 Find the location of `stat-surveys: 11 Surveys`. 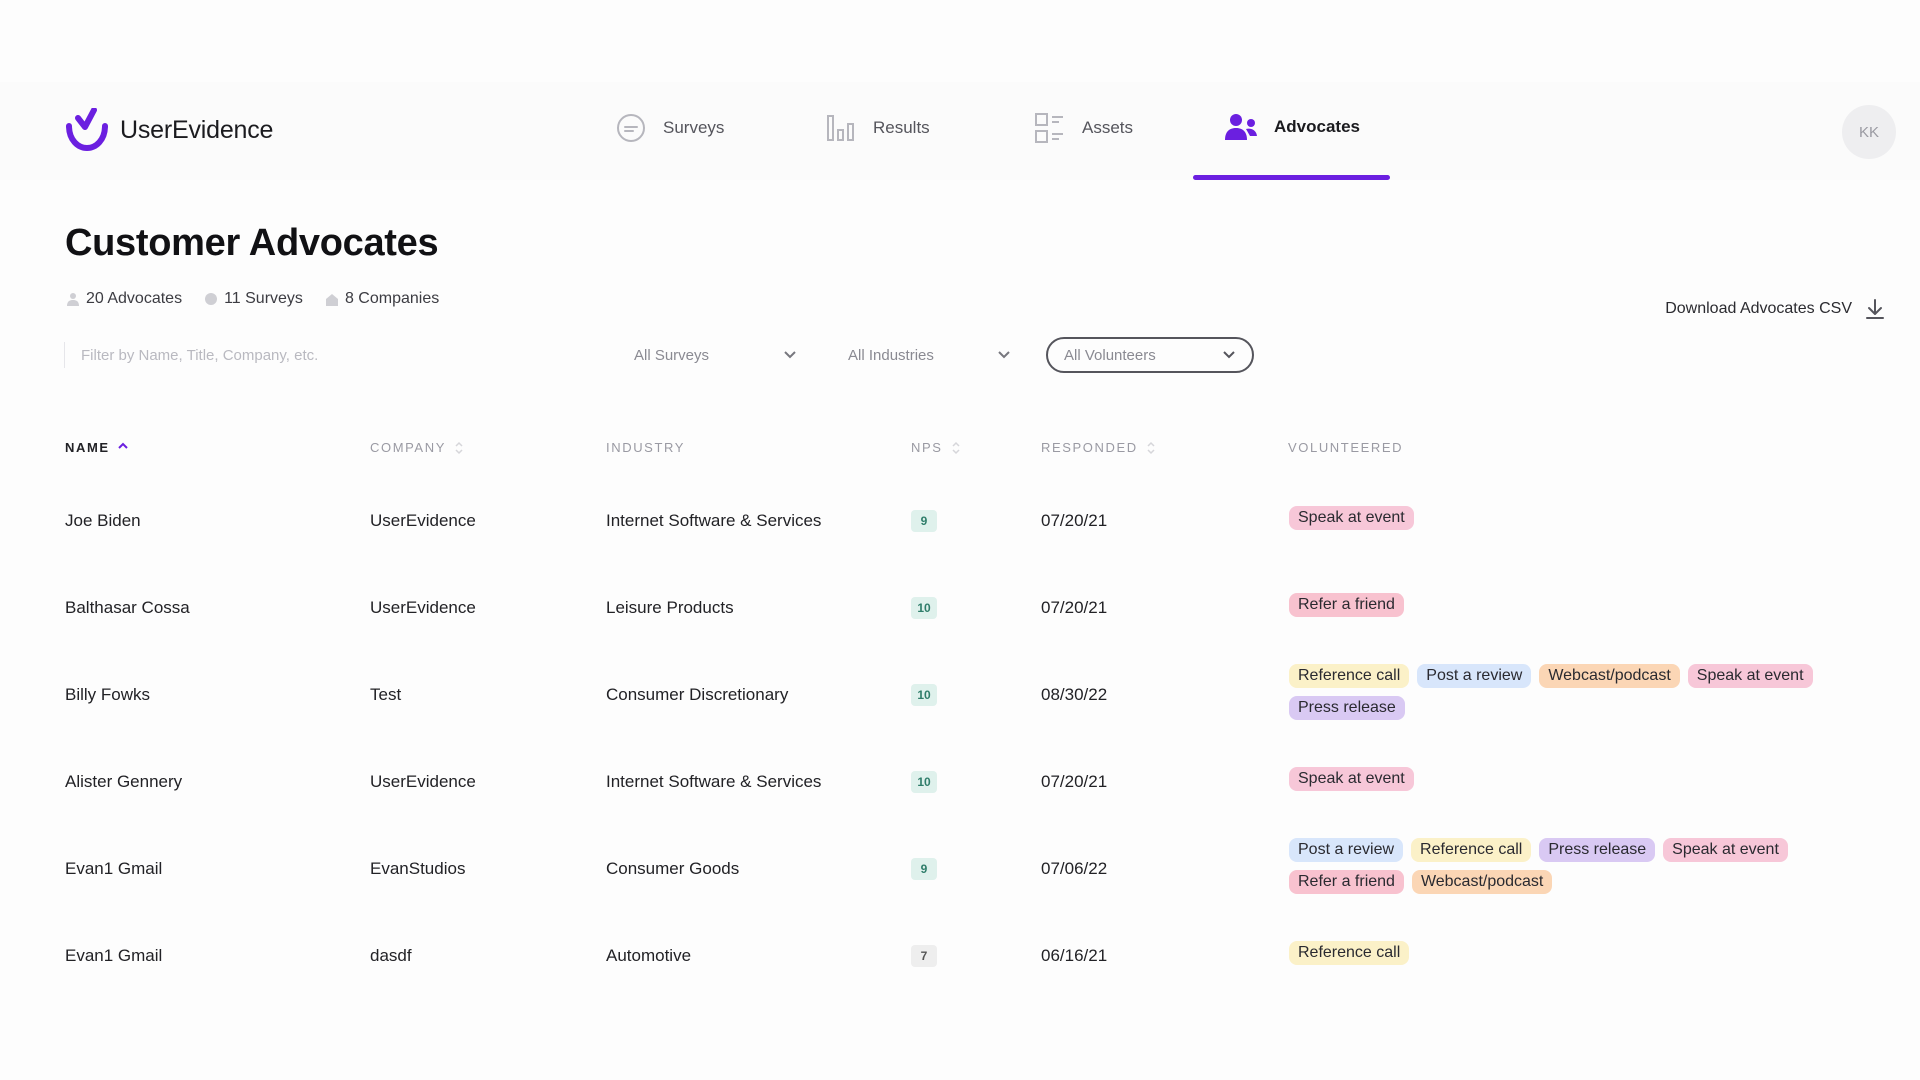

stat-surveys: 11 Surveys is located at coordinates (253, 299).